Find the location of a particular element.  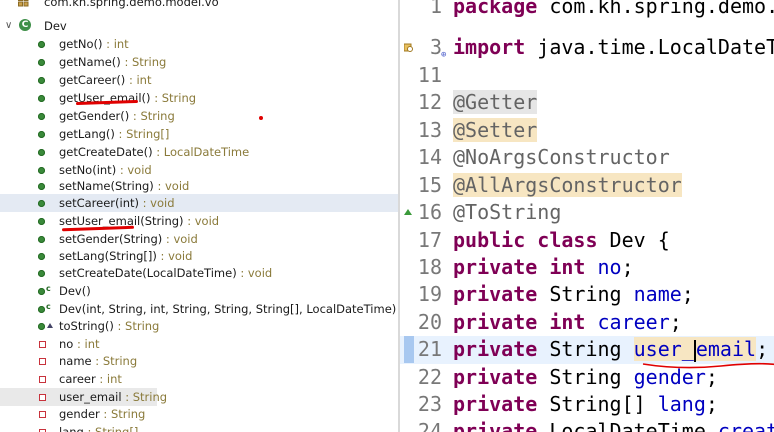

method-name: getNo() is located at coordinates (81, 44).